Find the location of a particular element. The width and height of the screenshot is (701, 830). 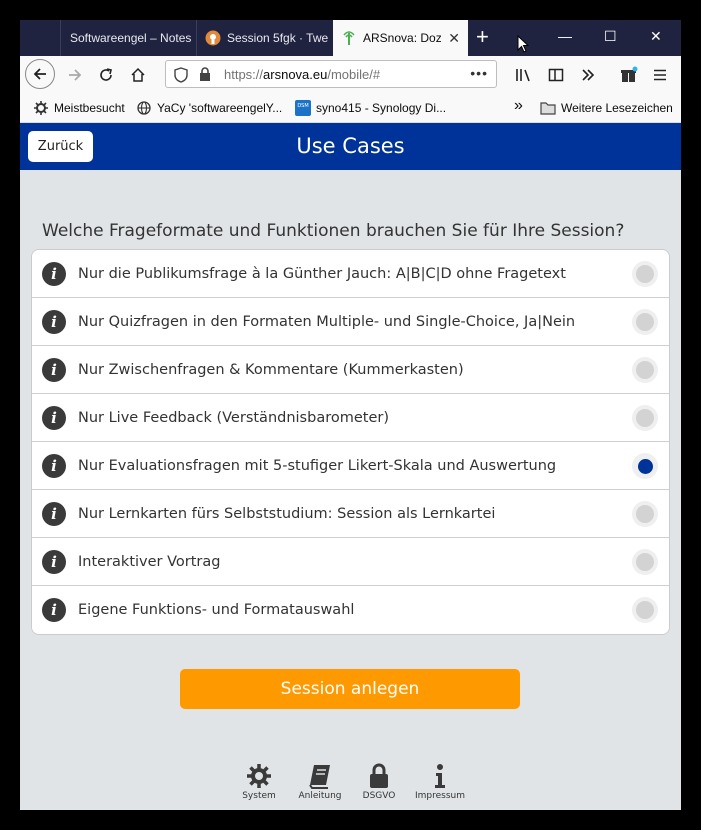

sidebar-button is located at coordinates (556, 75).